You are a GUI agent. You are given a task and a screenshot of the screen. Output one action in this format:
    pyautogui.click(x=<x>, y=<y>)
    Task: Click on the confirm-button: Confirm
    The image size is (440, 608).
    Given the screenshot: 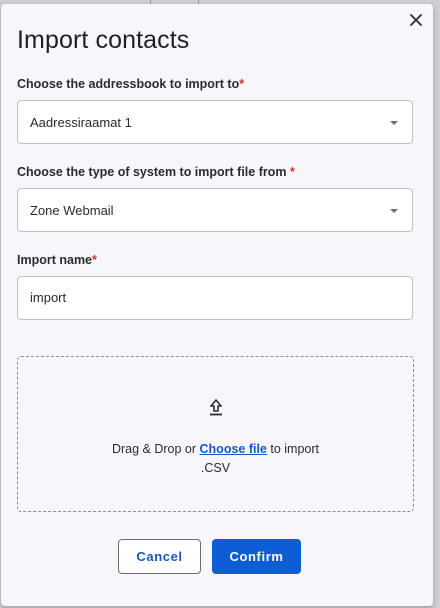 What is the action you would take?
    pyautogui.click(x=256, y=556)
    